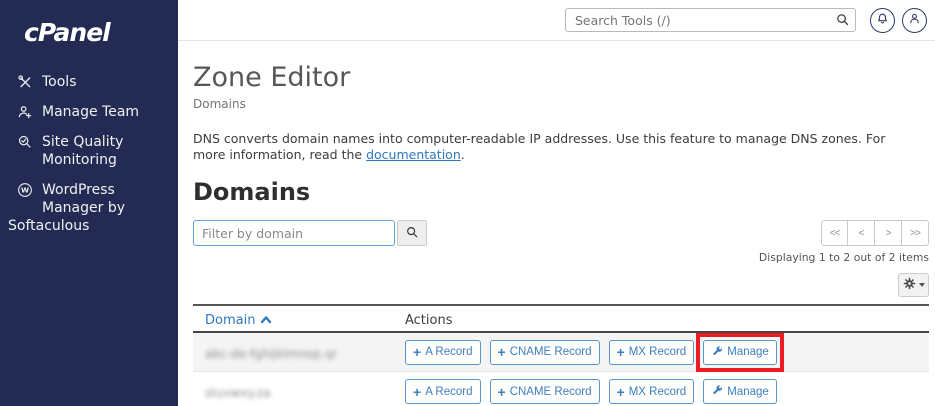 The image size is (935, 406). Describe the element at coordinates (861, 233) in the screenshot. I see `pagination-prev-button: <` at that location.